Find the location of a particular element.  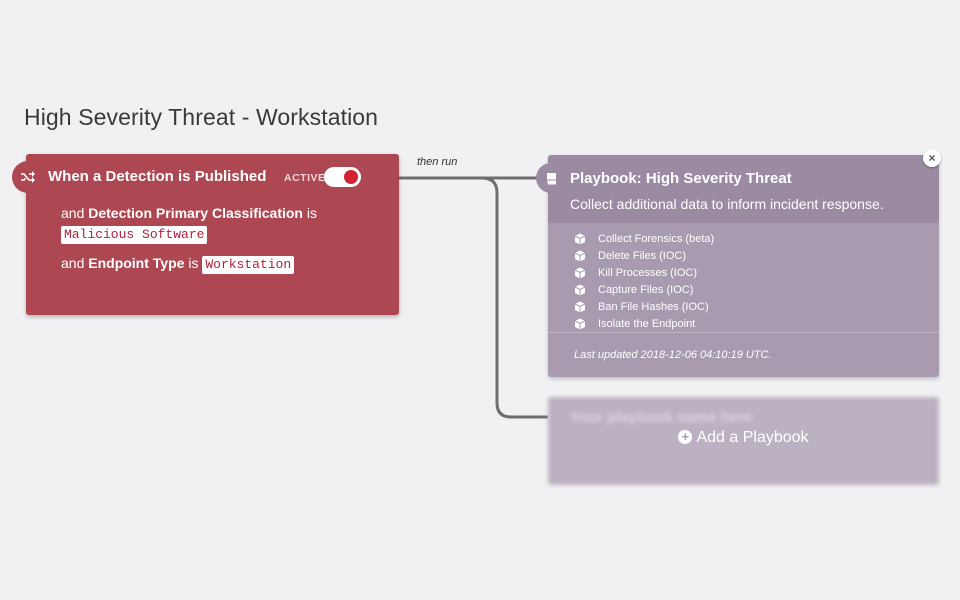

add-playbook-button: + Add a Playbook is located at coordinates (743, 438).